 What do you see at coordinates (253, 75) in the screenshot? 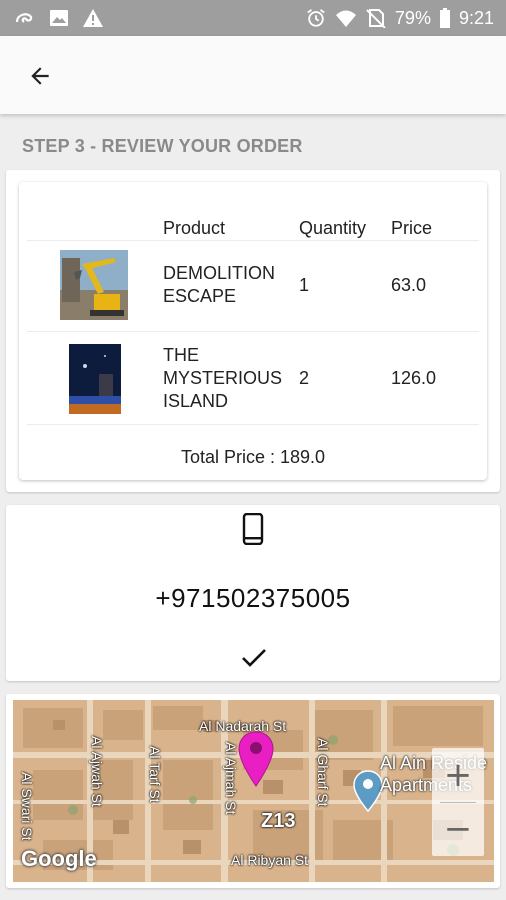
I see `app-bar` at bounding box center [253, 75].